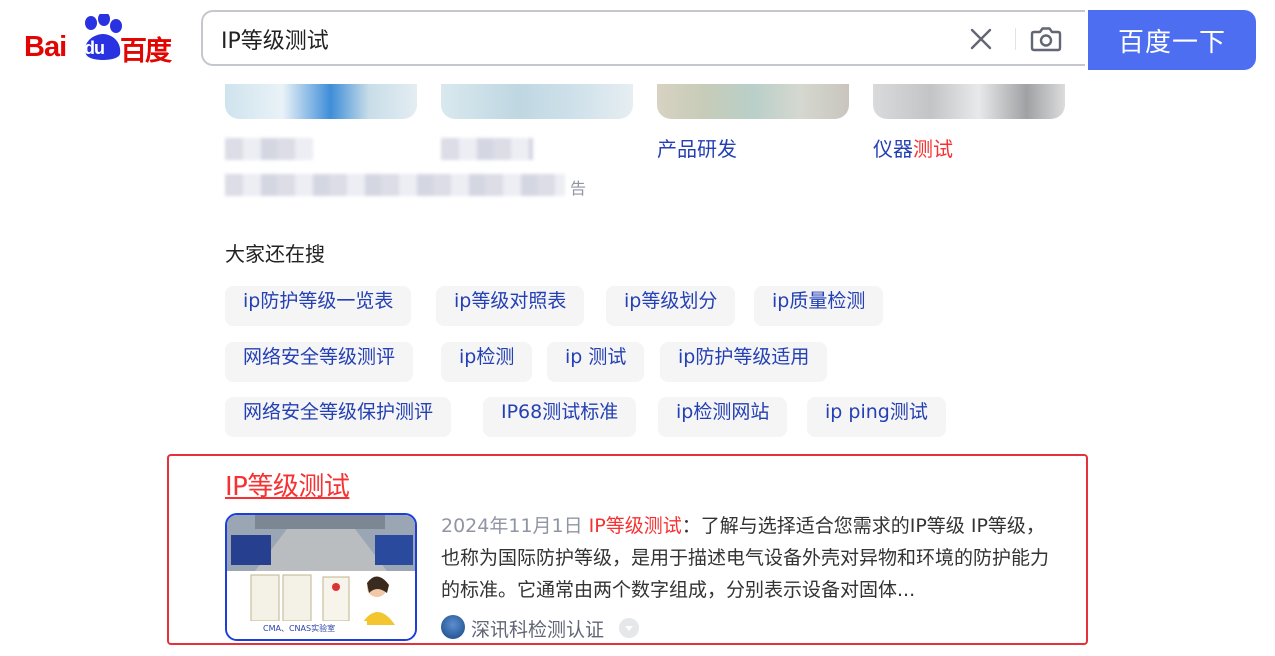 This screenshot has height=656, width=1275. I want to click on lab-image: CMA、CNAS实验室, so click(321, 577).